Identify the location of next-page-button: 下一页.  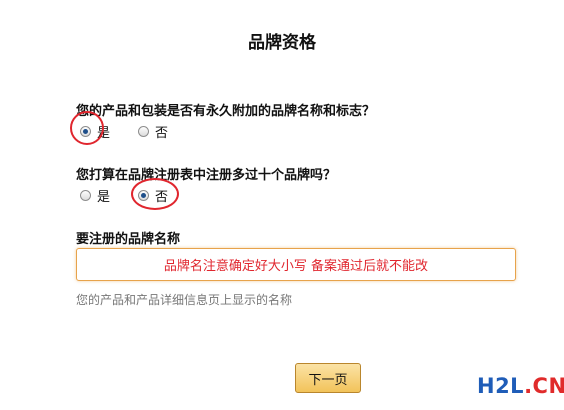
(328, 378).